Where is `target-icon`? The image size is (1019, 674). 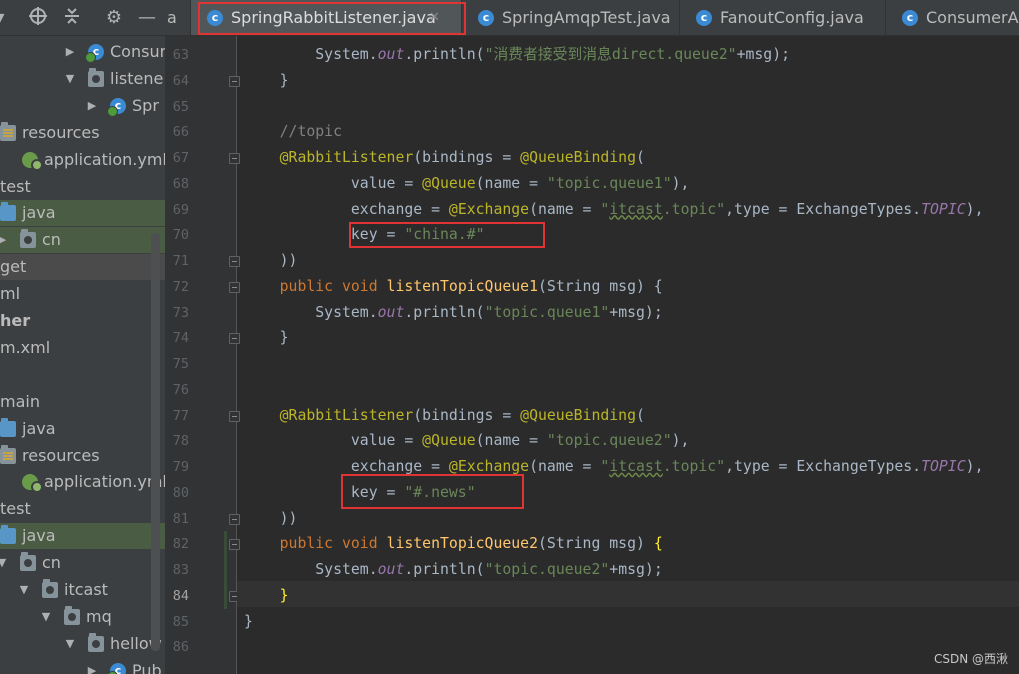 target-icon is located at coordinates (38, 18).